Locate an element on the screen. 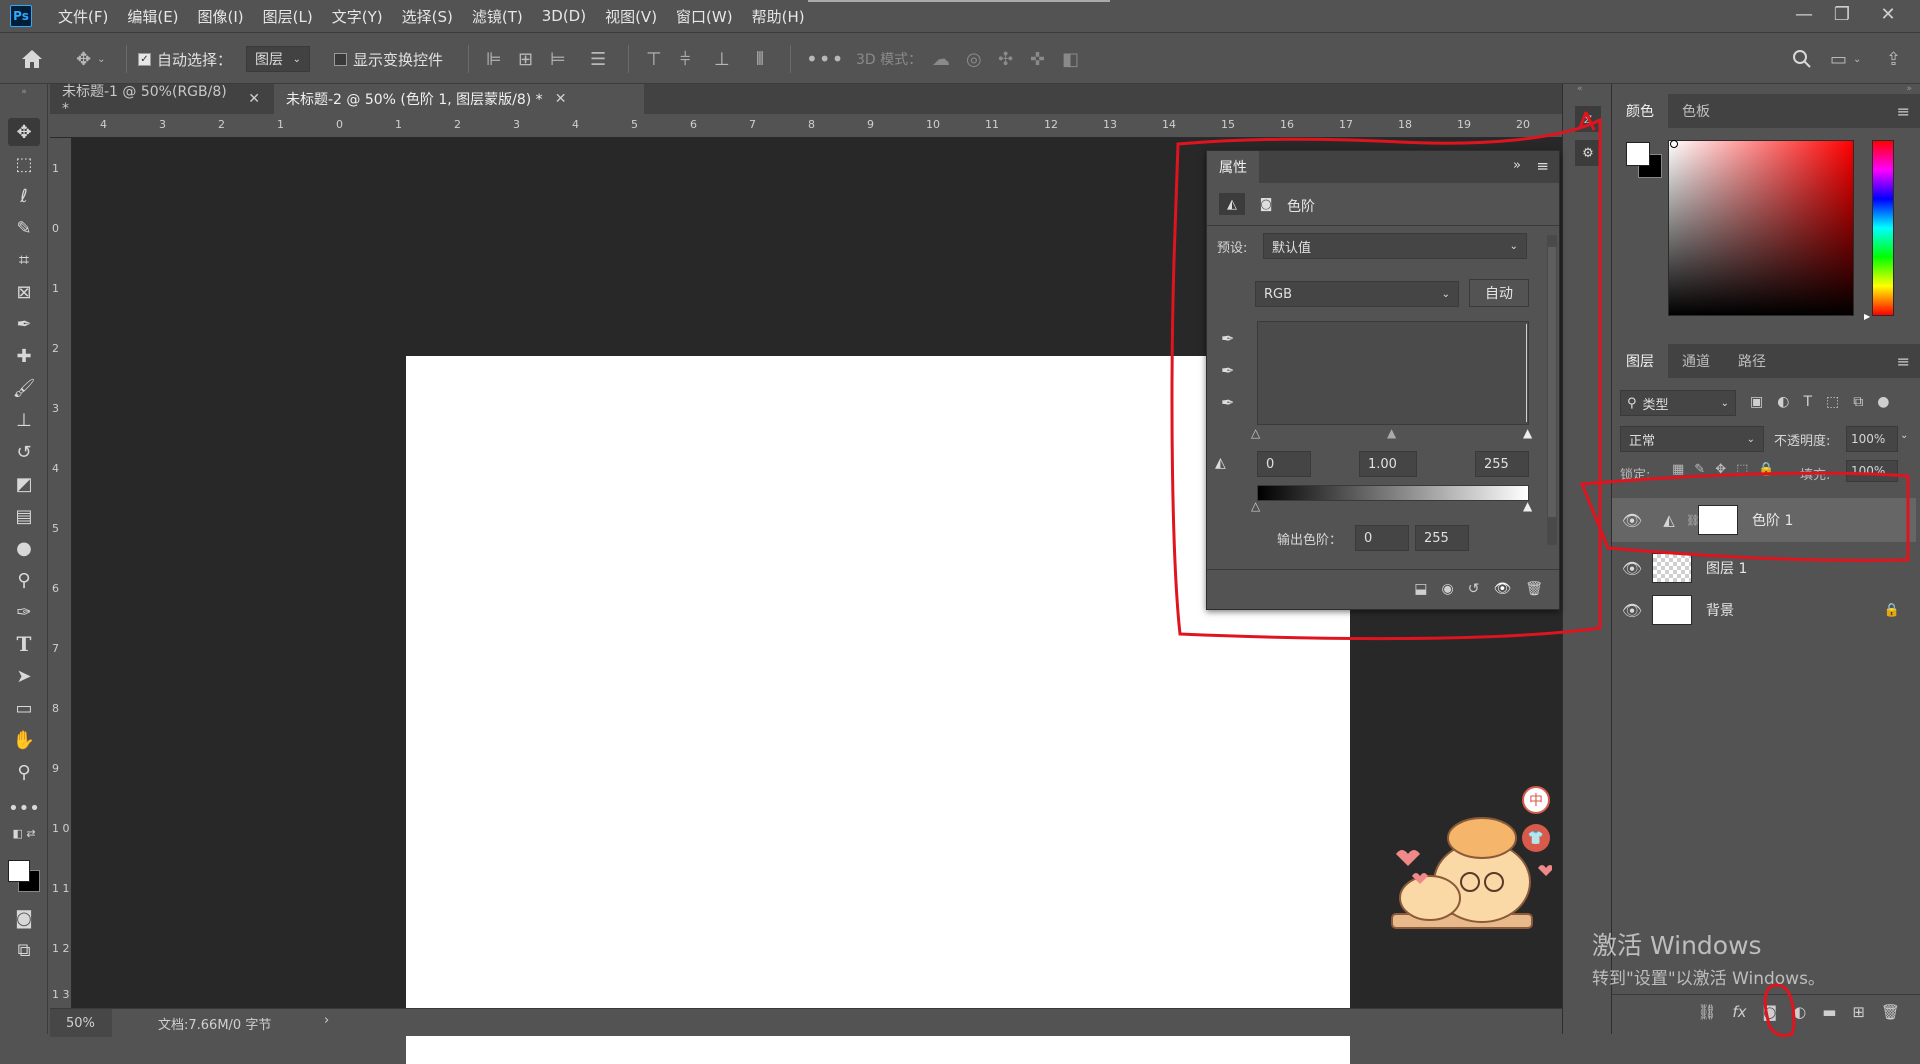 This screenshot has width=1920, height=1064. preset-dropdown: 默认值 ⌄ is located at coordinates (1395, 246).